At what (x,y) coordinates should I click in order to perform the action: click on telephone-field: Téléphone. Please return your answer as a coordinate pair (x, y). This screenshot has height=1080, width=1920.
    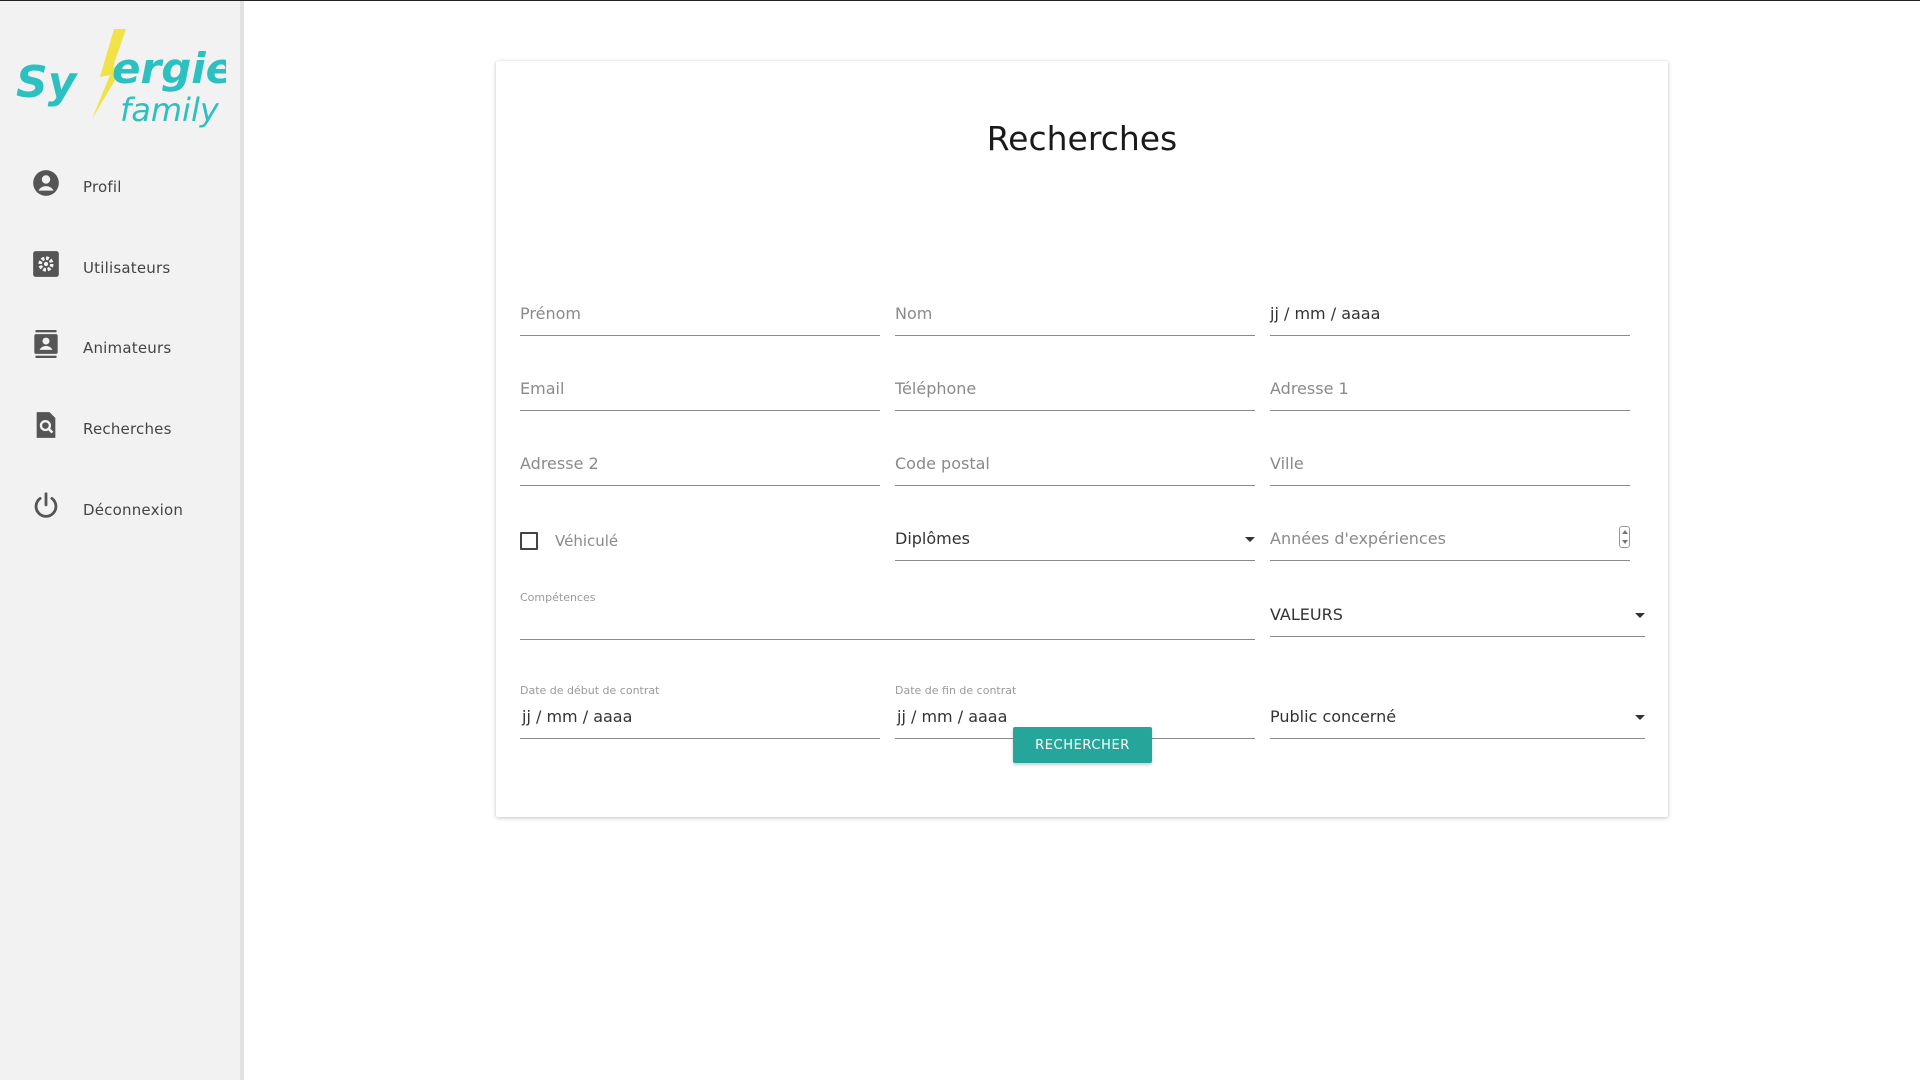
    Looking at the image, I should click on (1075, 386).